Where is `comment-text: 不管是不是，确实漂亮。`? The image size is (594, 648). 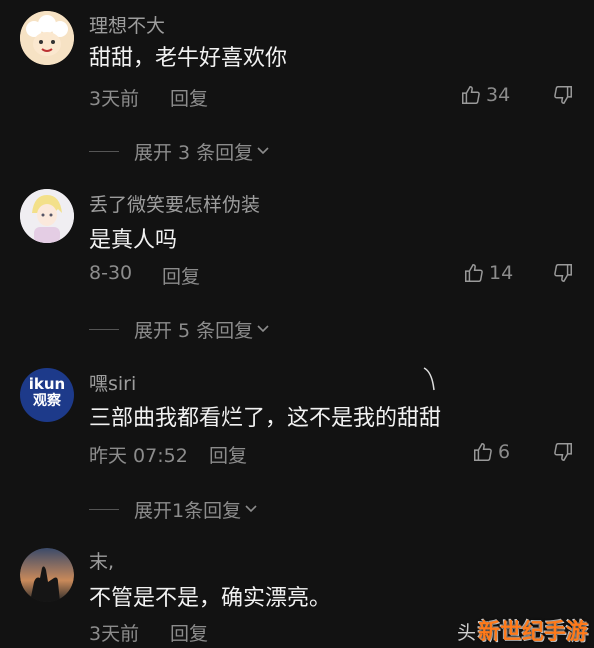 comment-text: 不管是不是，确实漂亮。 is located at coordinates (210, 598).